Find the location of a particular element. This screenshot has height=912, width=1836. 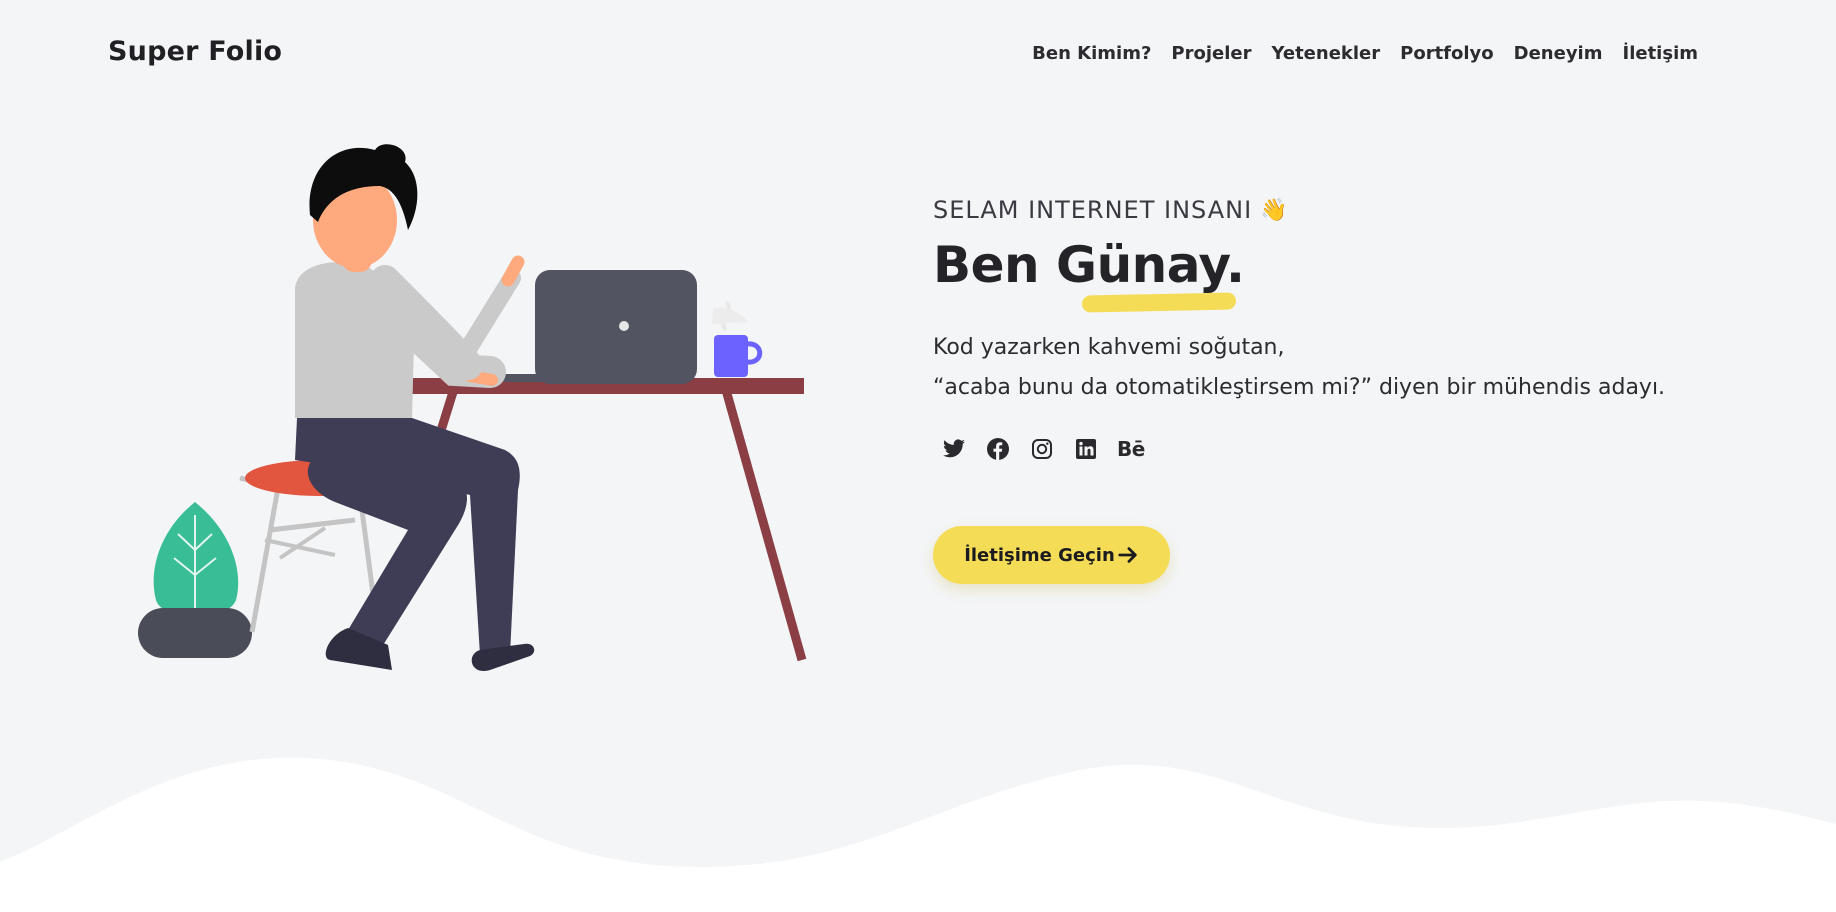

person-illustration is located at coordinates (415, 408).